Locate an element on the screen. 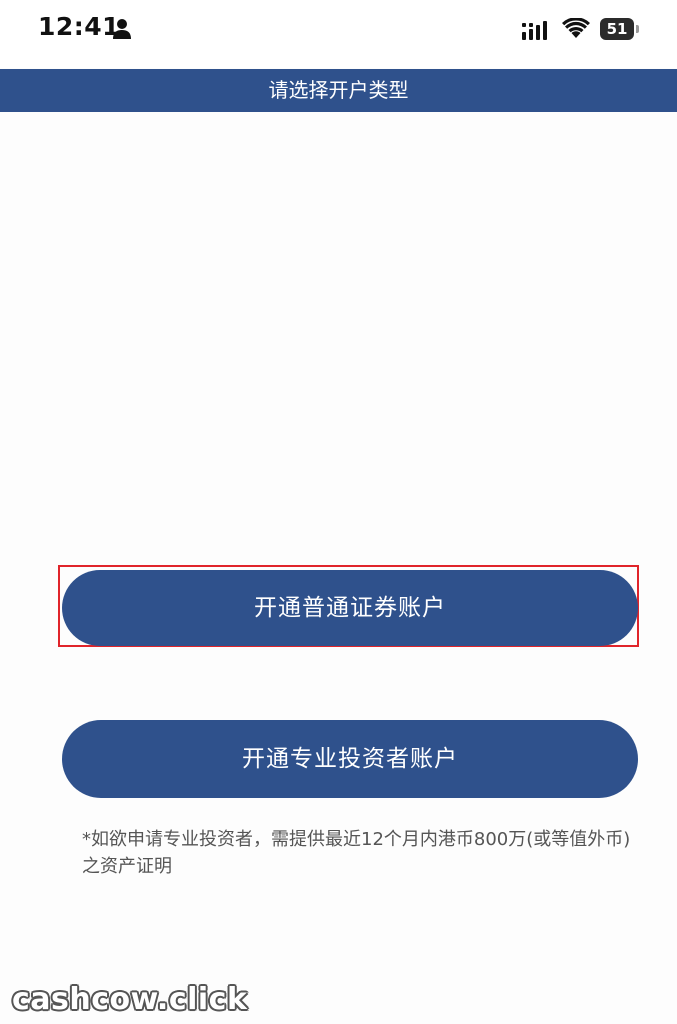 The image size is (677, 1024). battery-icon: 51 is located at coordinates (620, 29).